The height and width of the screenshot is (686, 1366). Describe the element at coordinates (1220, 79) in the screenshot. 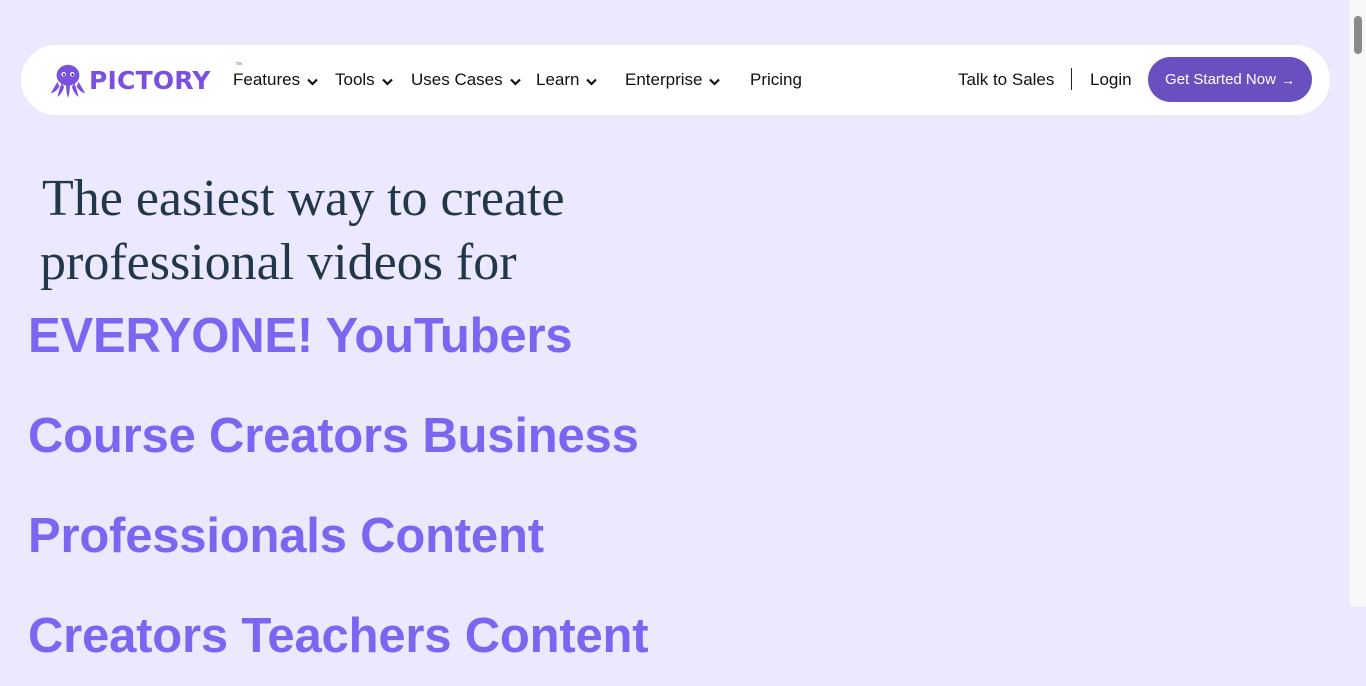

I see `get-started-label: Get Started Now` at that location.